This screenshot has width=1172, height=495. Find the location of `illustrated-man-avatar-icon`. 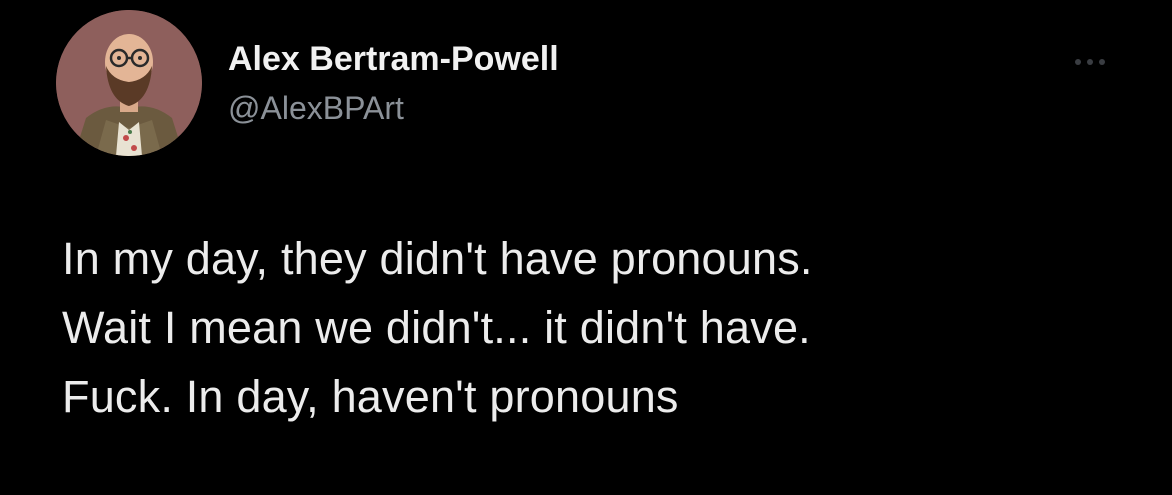

illustrated-man-avatar-icon is located at coordinates (129, 83).